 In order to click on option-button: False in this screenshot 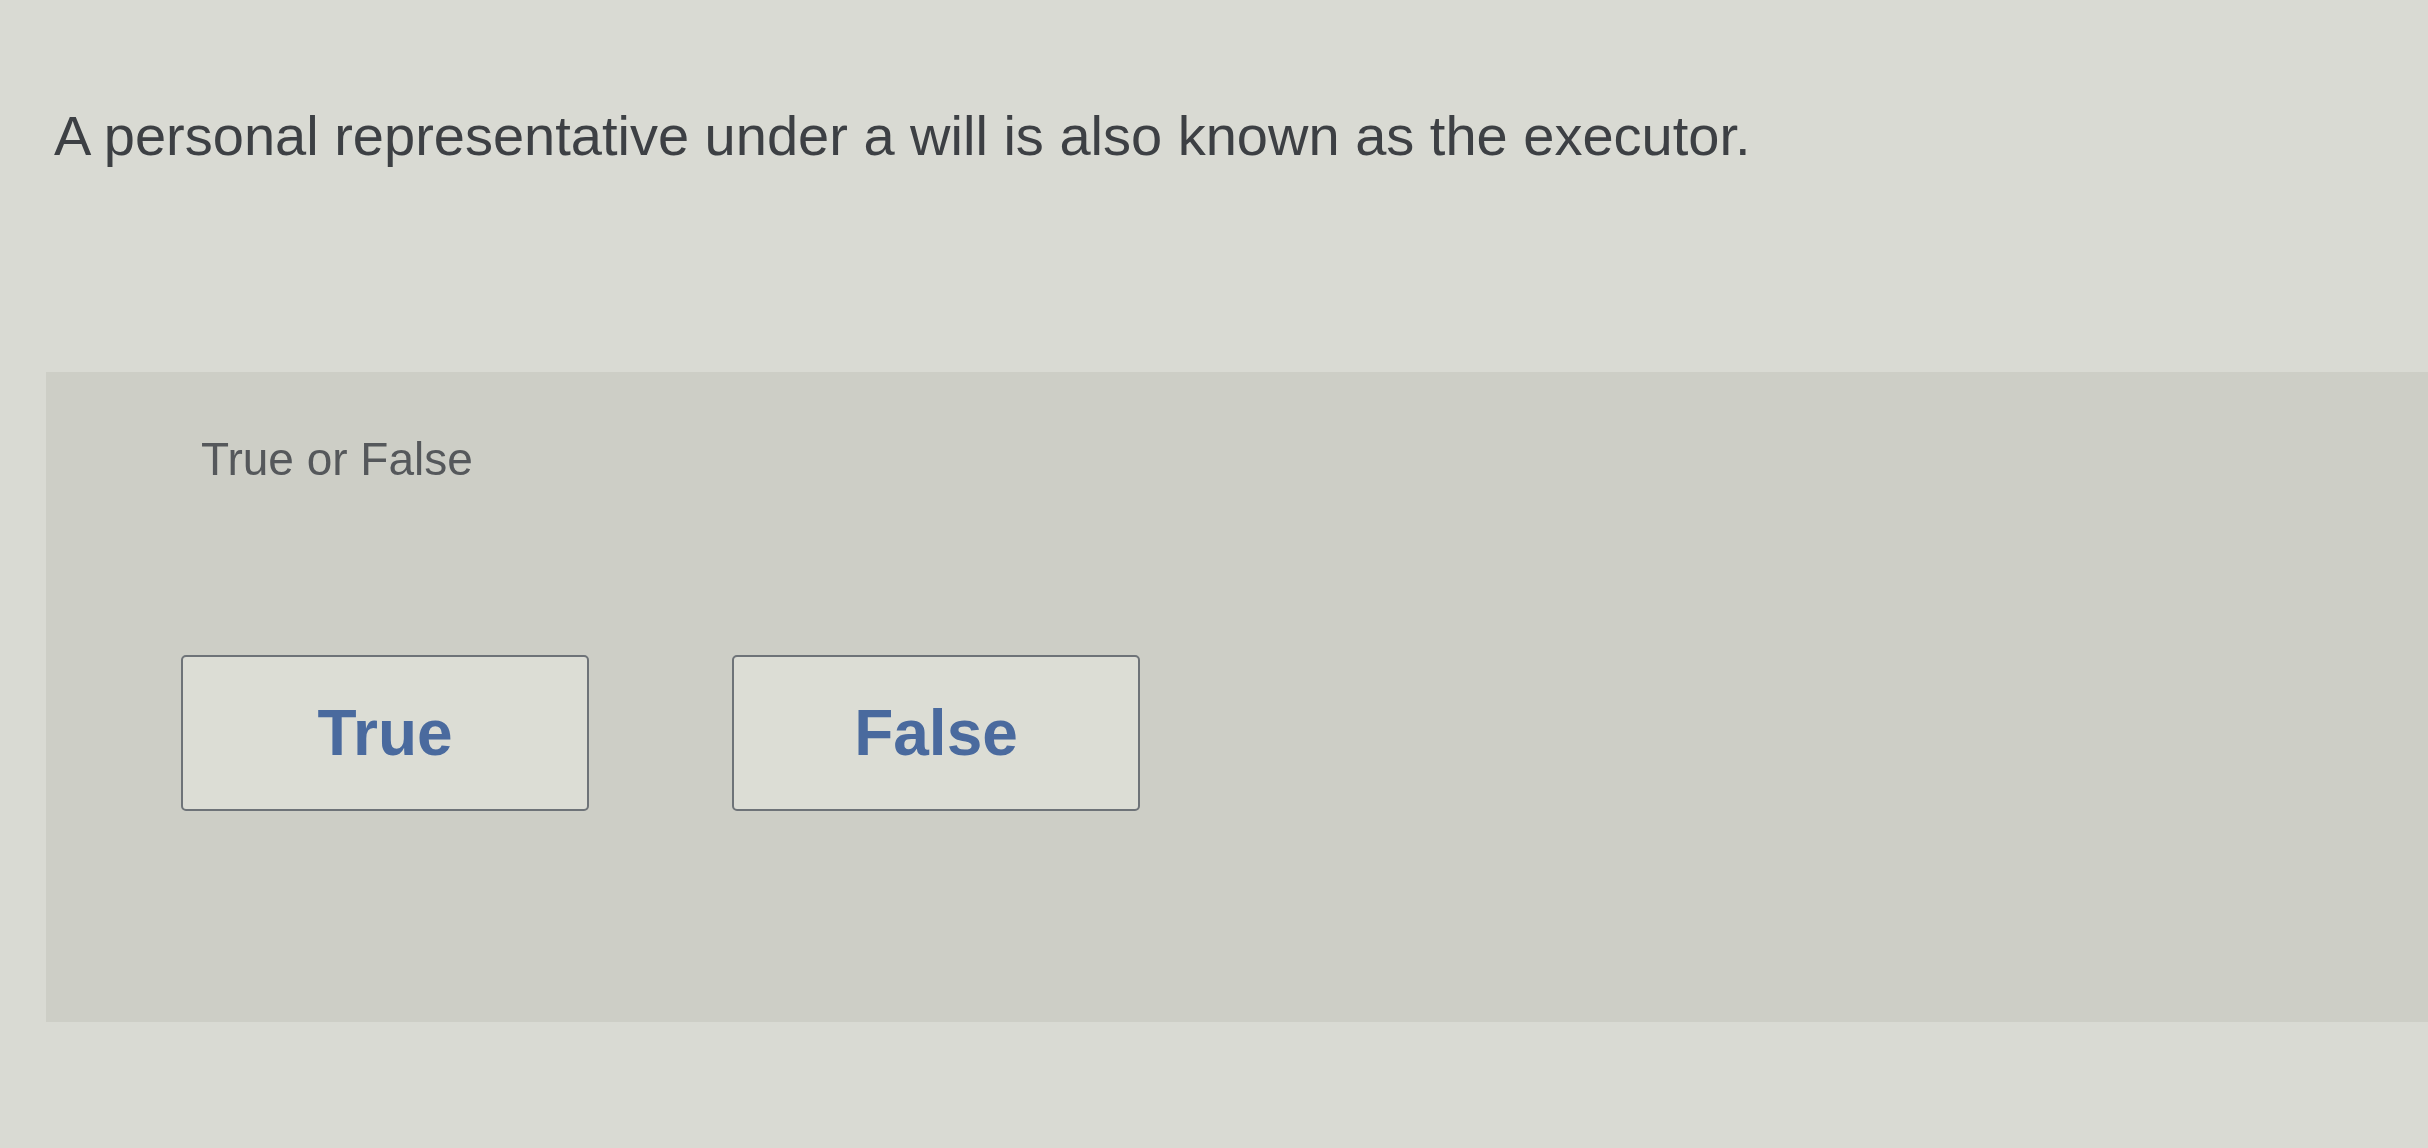, I will do `click(936, 733)`.